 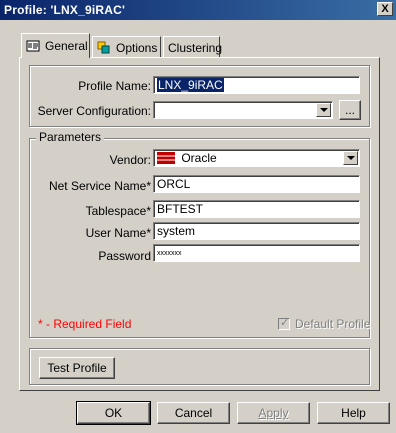 I want to click on password-label: Password, so click(x=124, y=256).